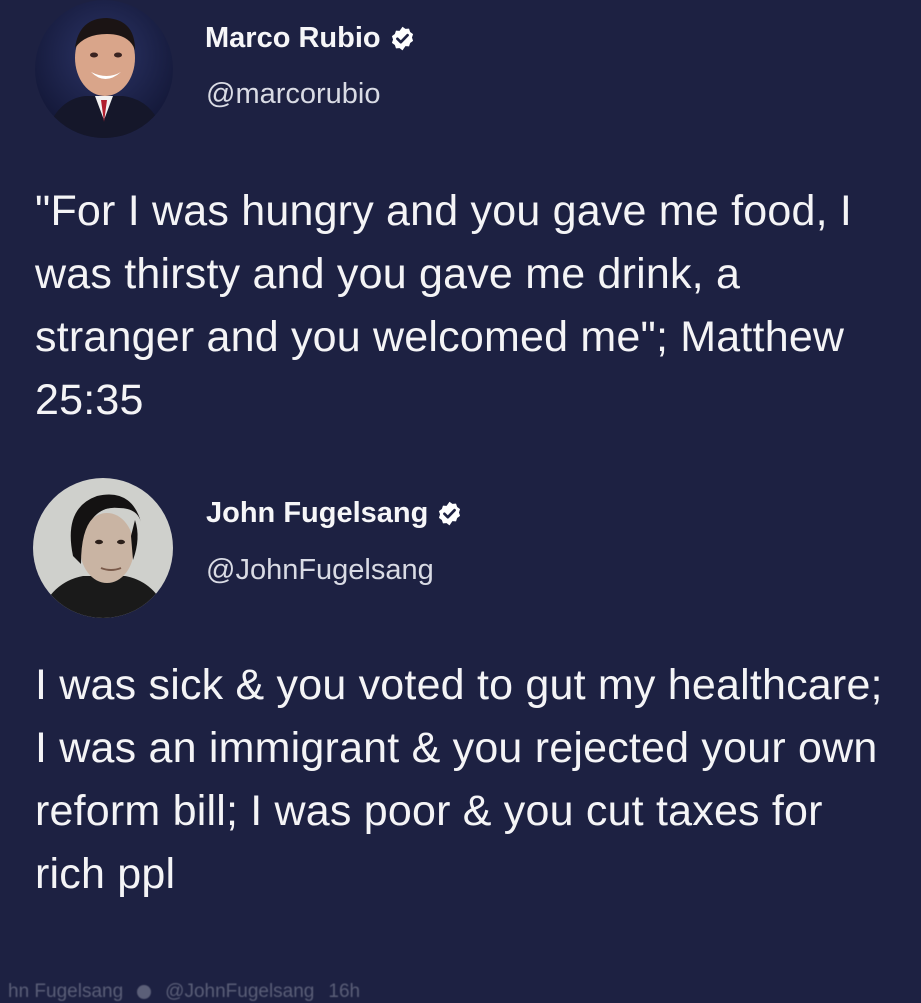 The image size is (921, 1003). Describe the element at coordinates (317, 513) in the screenshot. I see `author-display-name: John Fugelsang` at that location.